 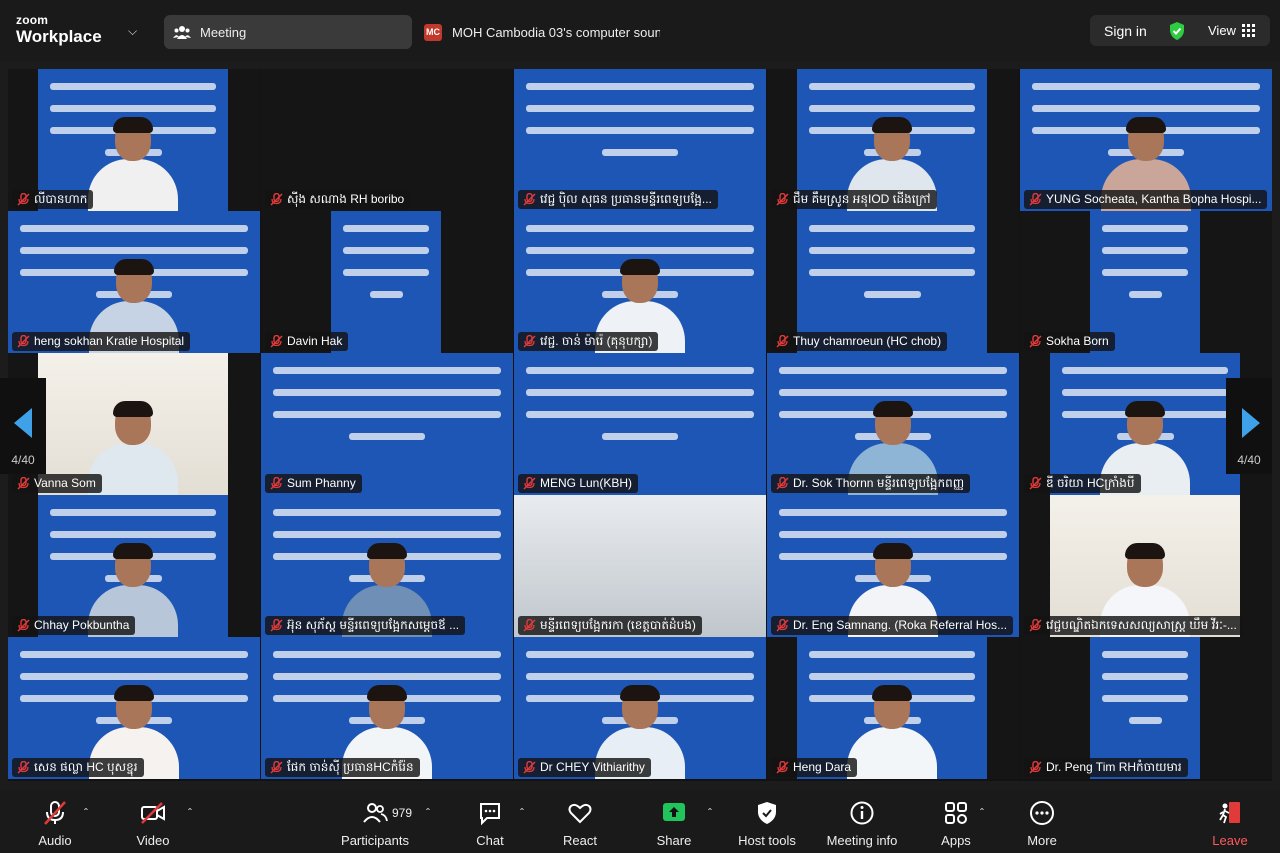 I want to click on video-button: Video, so click(x=153, y=821).